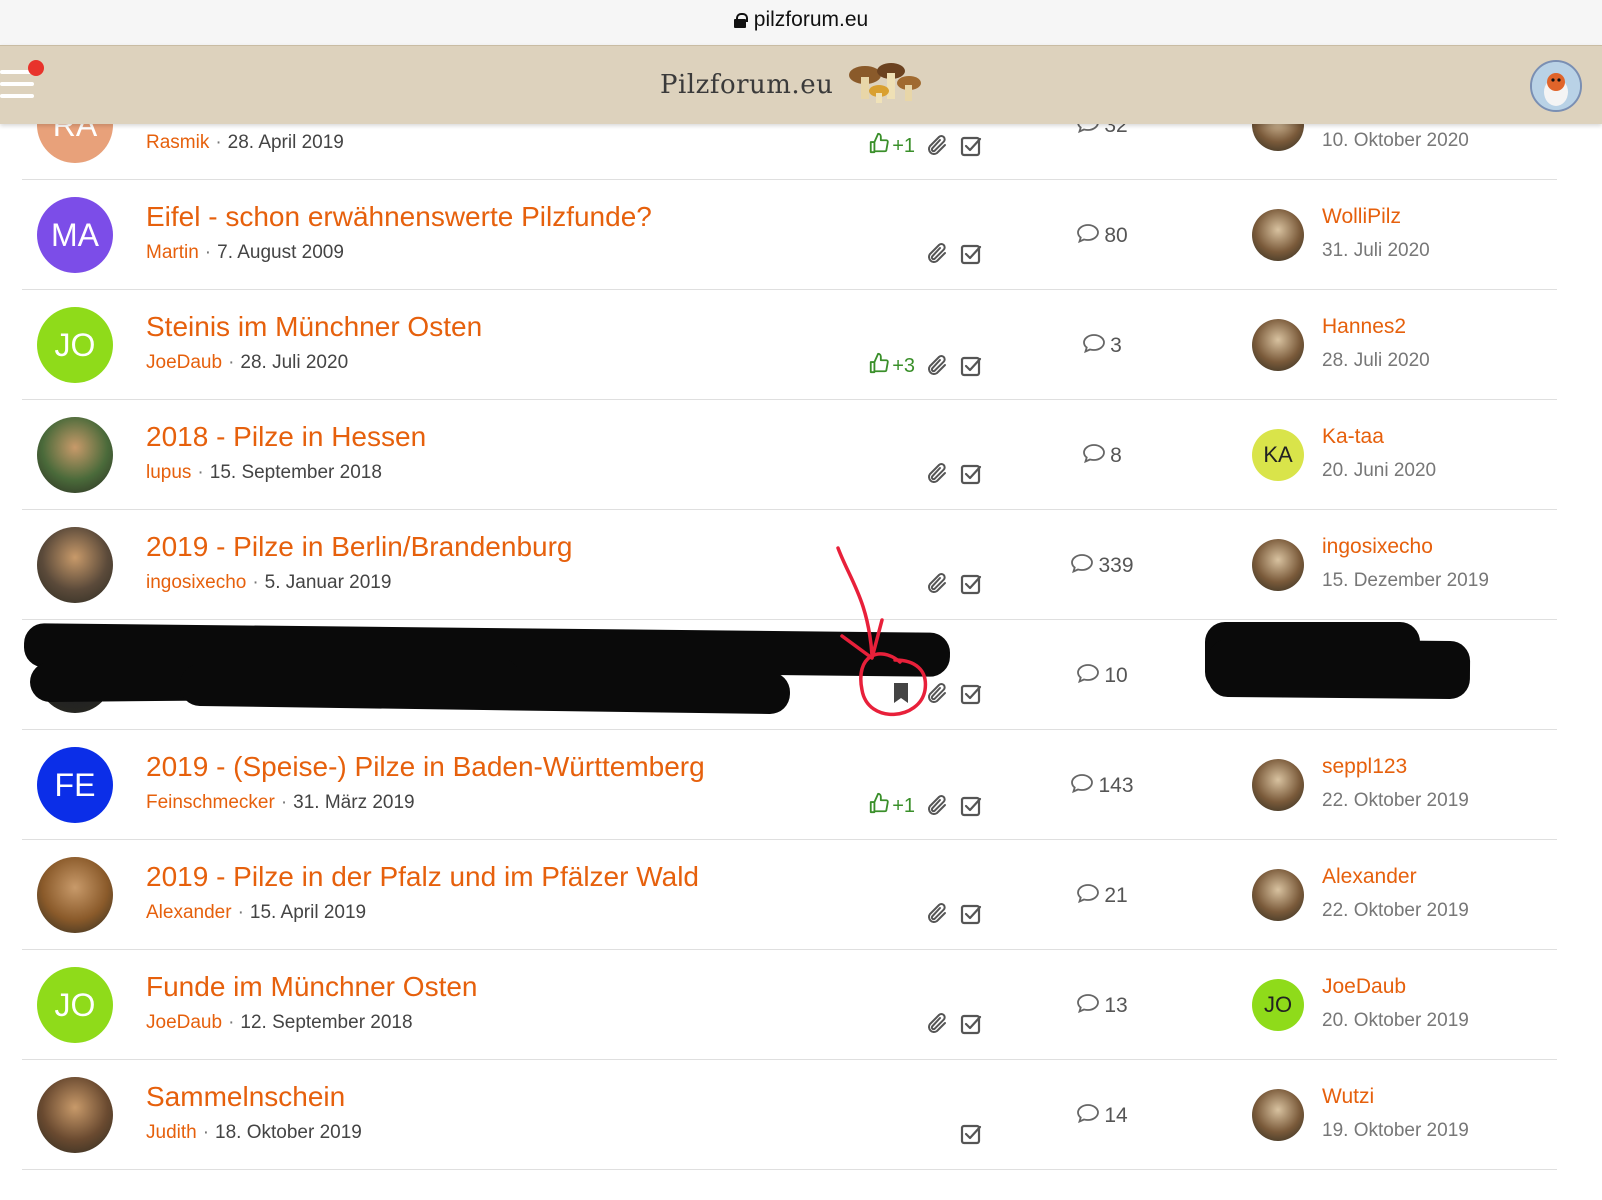 The width and height of the screenshot is (1602, 1200). What do you see at coordinates (1395, 1021) in the screenshot?
I see `last-post-date: 20. Oktober 2019` at bounding box center [1395, 1021].